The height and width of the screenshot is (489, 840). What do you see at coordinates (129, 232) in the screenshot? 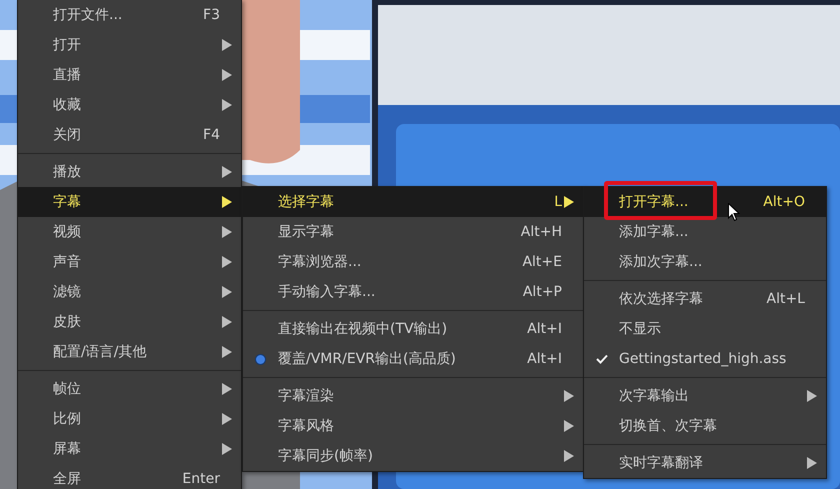
I see `menu-item: 视频` at bounding box center [129, 232].